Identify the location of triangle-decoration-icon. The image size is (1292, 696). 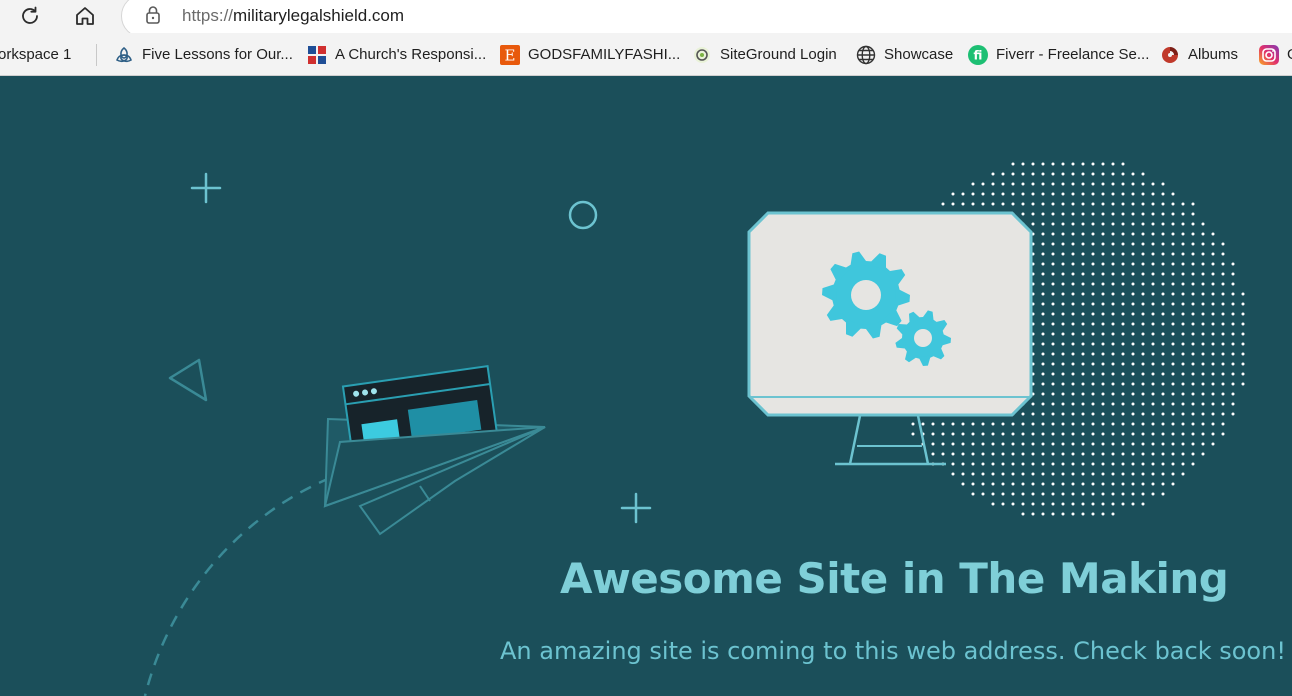
(188, 380).